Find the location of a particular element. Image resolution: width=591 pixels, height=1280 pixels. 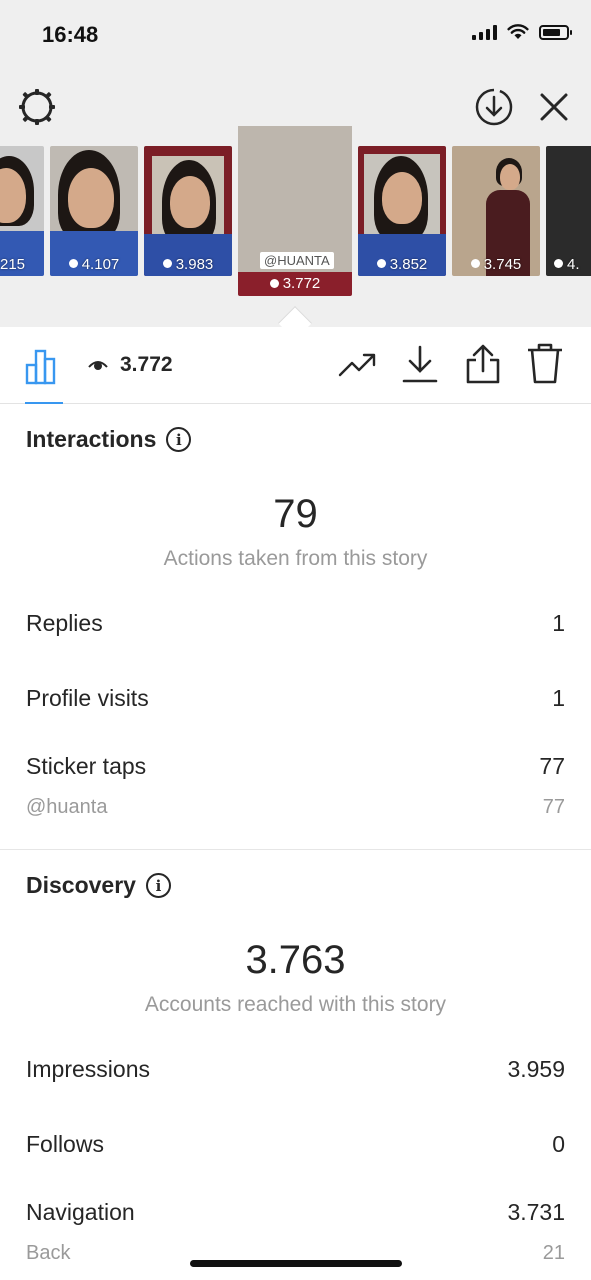

settings-icon is located at coordinates (37, 107).